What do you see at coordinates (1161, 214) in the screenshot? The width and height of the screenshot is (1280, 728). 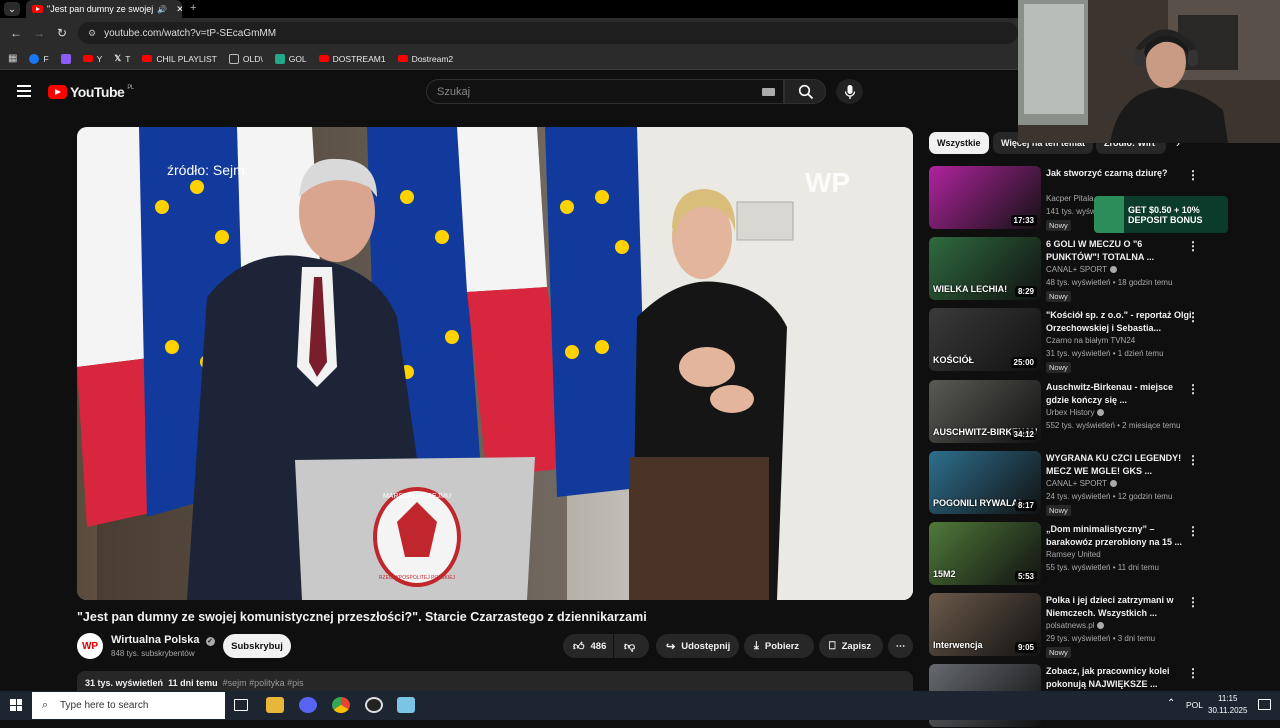 I see `ad-banner: GET $0.50 + 10% DEPOSIT BONUS` at bounding box center [1161, 214].